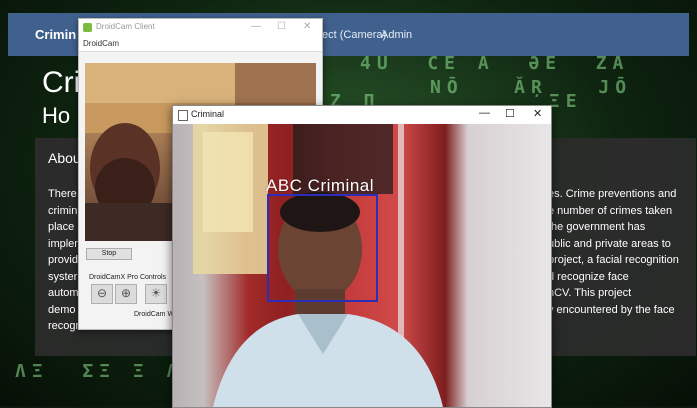  I want to click on about-heading: Abou, so click(64, 158).